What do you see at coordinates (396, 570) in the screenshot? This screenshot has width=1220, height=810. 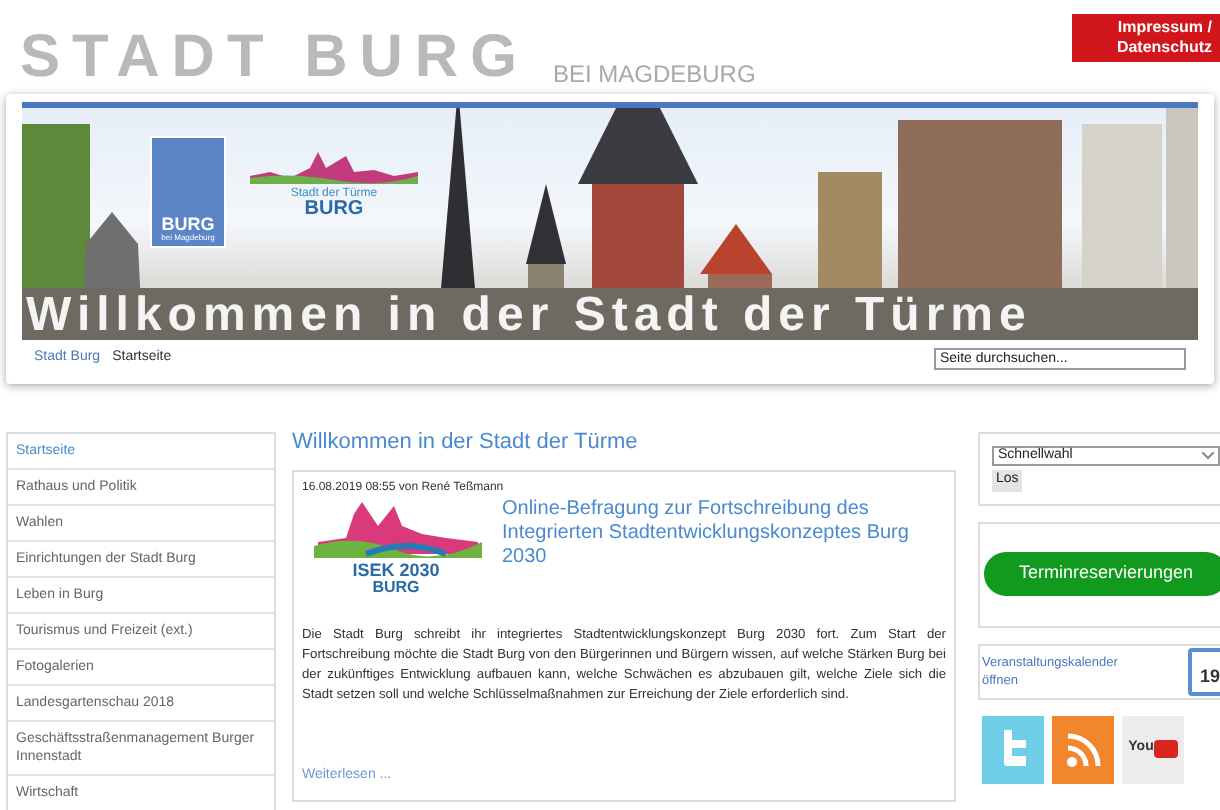 I see `logo-text: ISEK 2030` at bounding box center [396, 570].